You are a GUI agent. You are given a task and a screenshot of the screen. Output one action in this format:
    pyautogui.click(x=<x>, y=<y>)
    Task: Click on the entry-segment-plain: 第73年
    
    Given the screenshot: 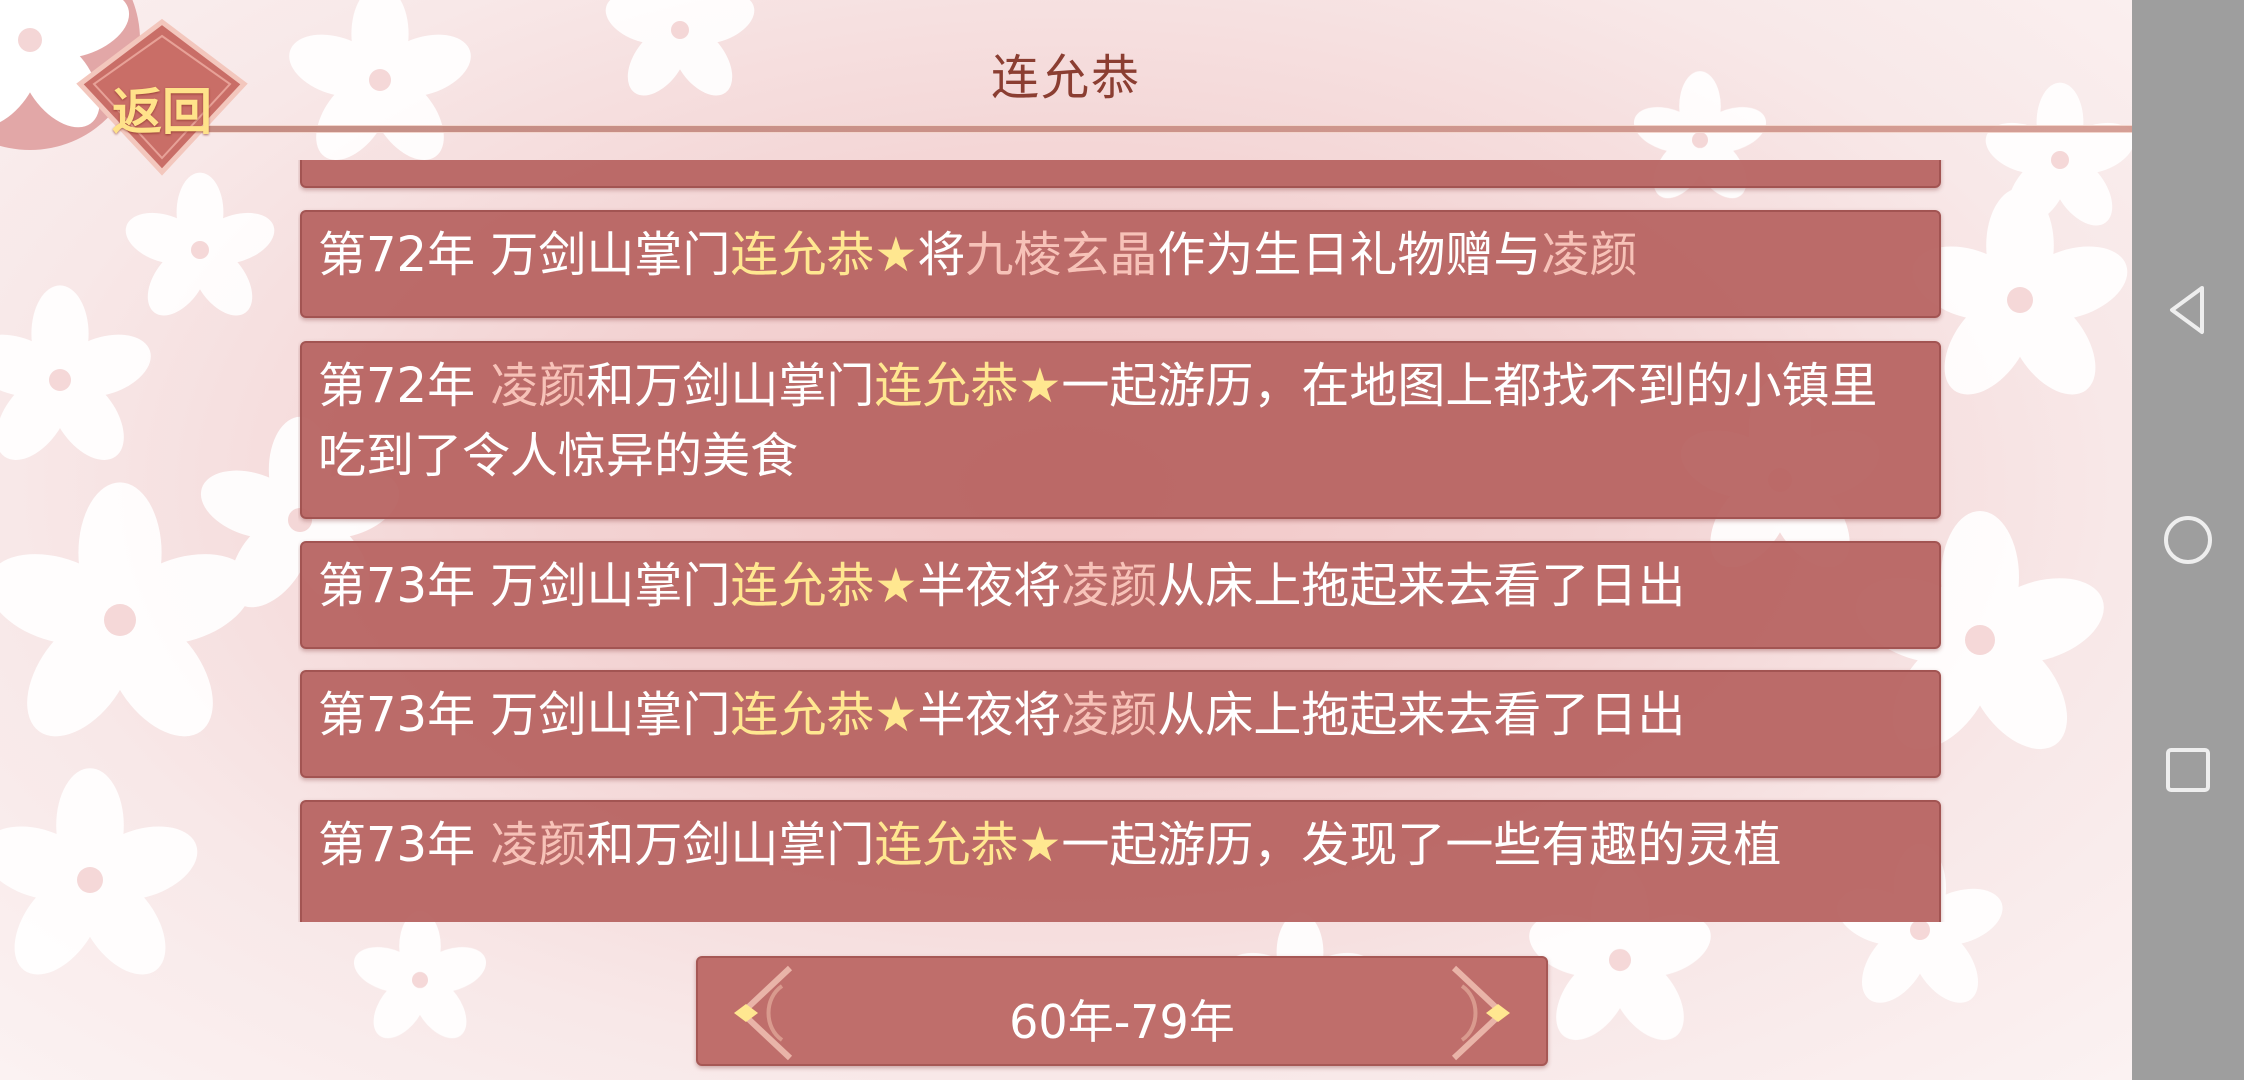 What is the action you would take?
    pyautogui.click(x=404, y=845)
    